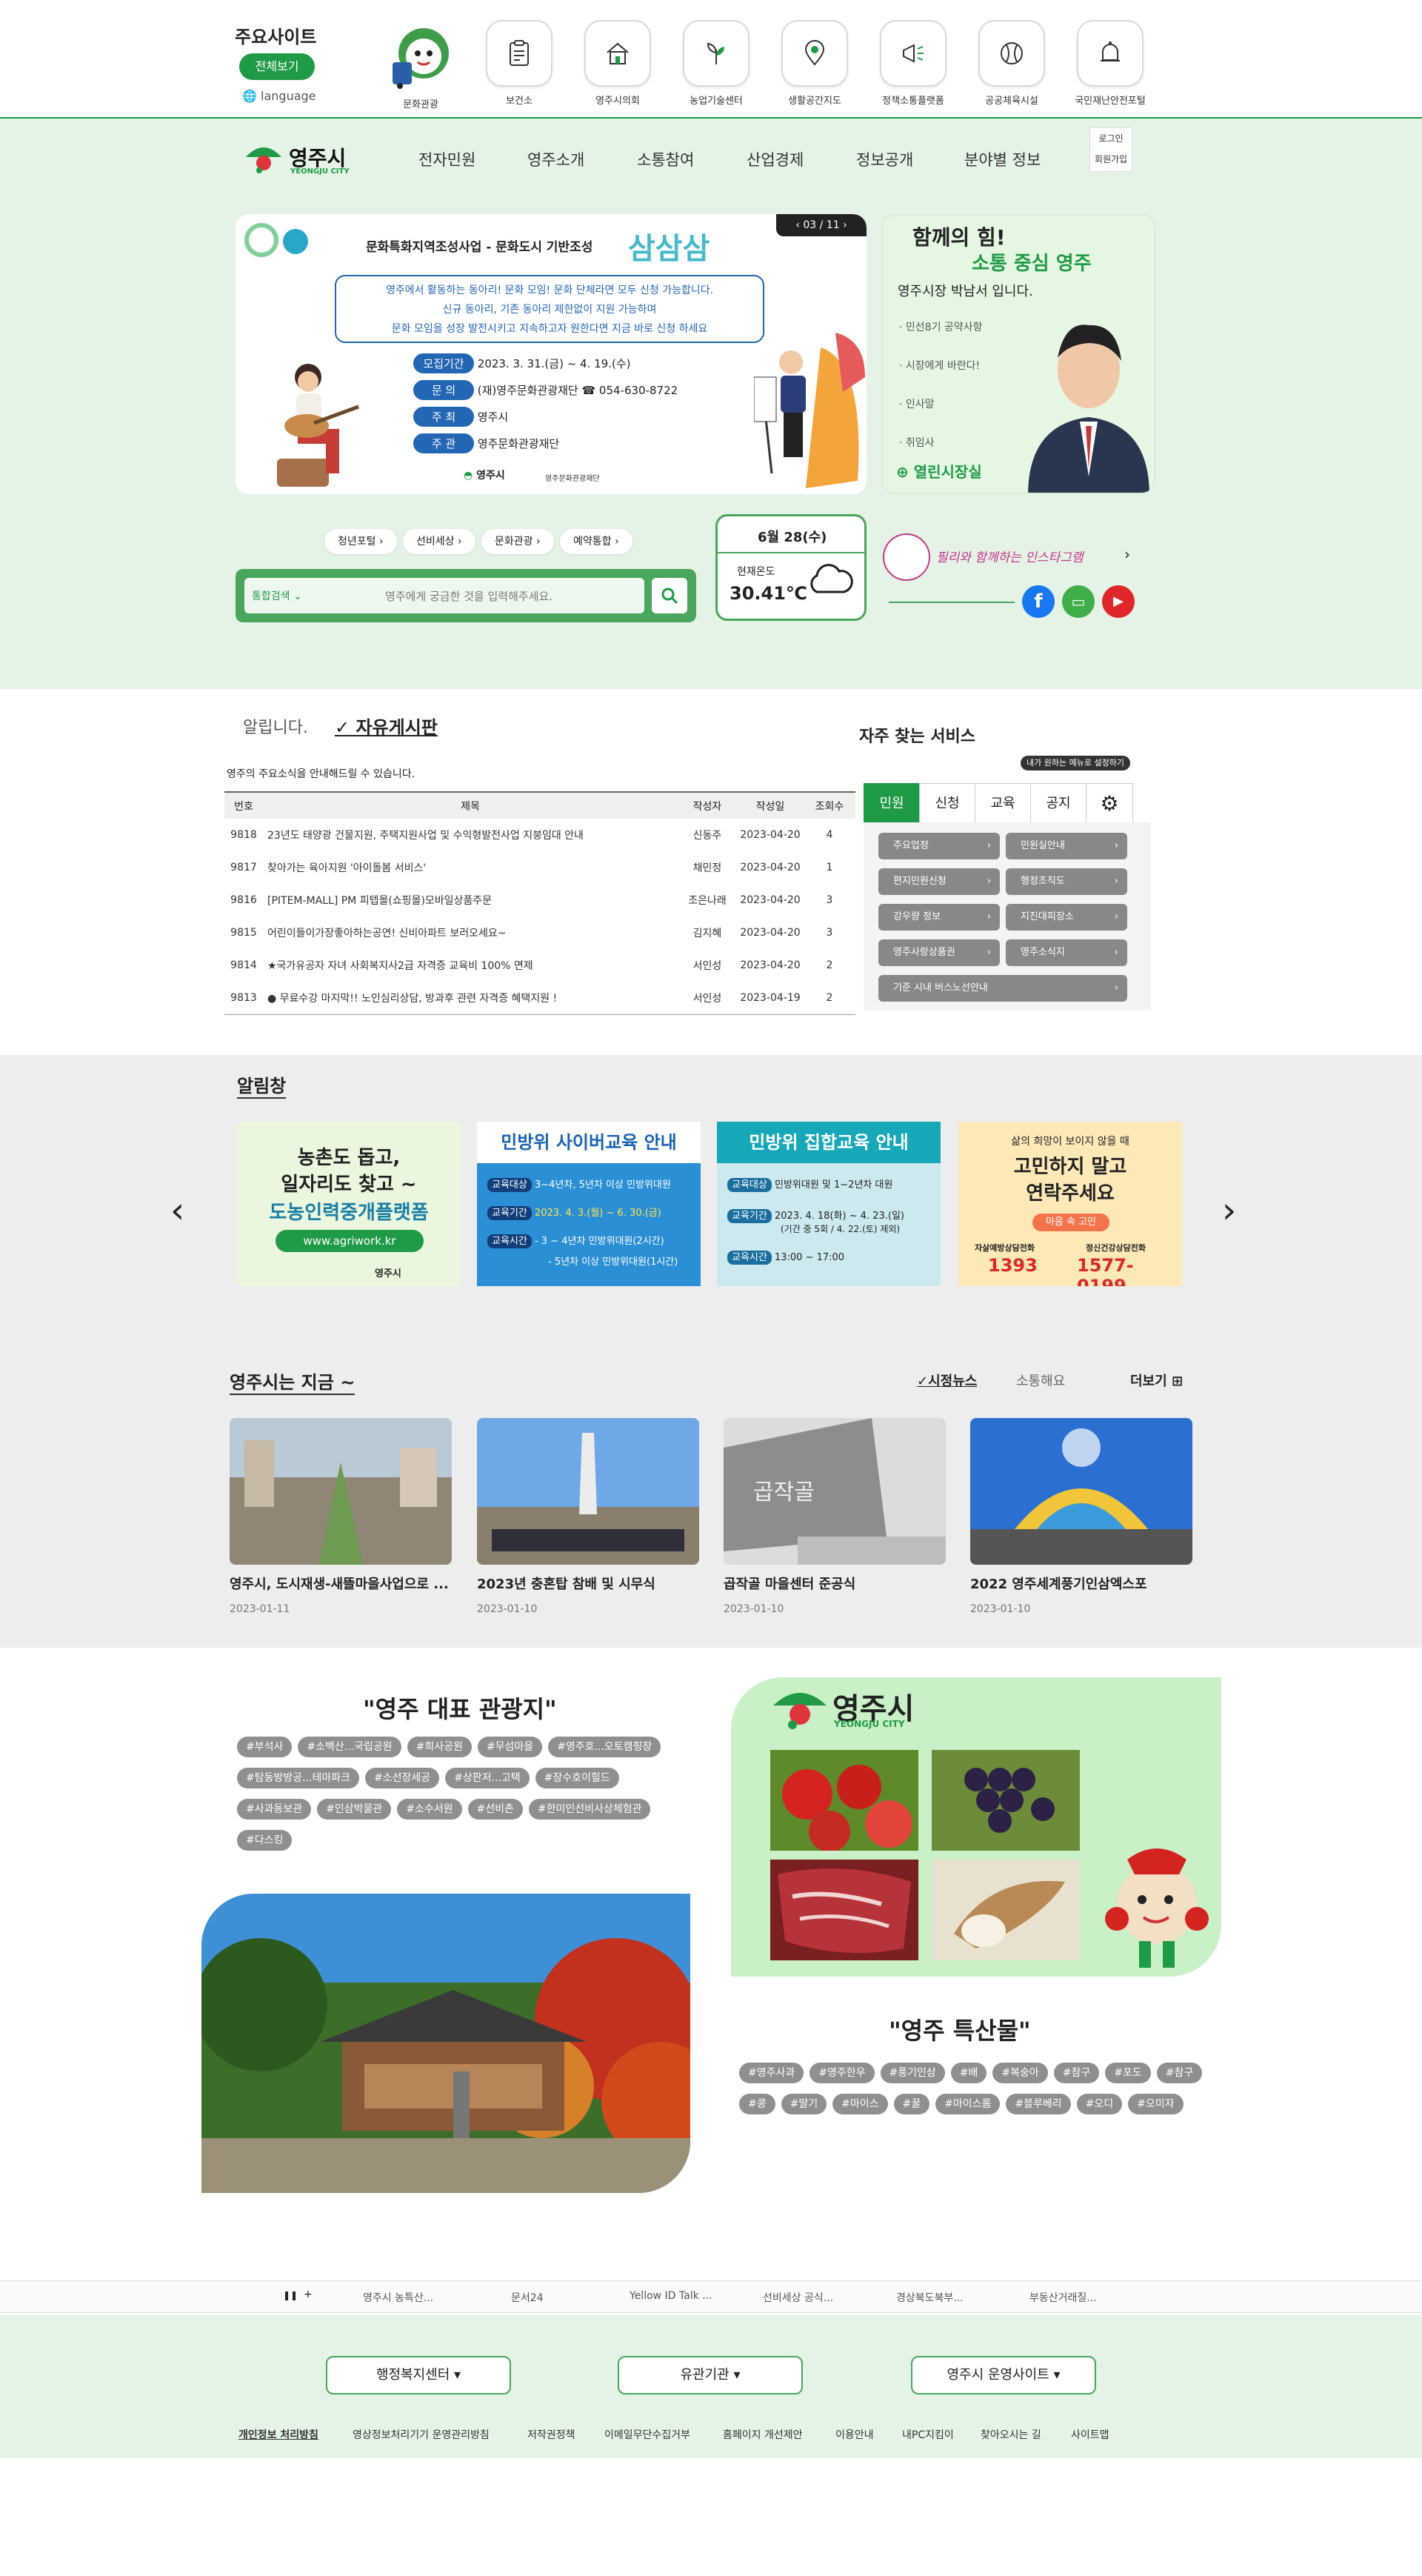 This screenshot has width=1422, height=2576. Describe the element at coordinates (360, 541) in the screenshot. I see `quick-link-youth: 청년포털 ›` at that location.